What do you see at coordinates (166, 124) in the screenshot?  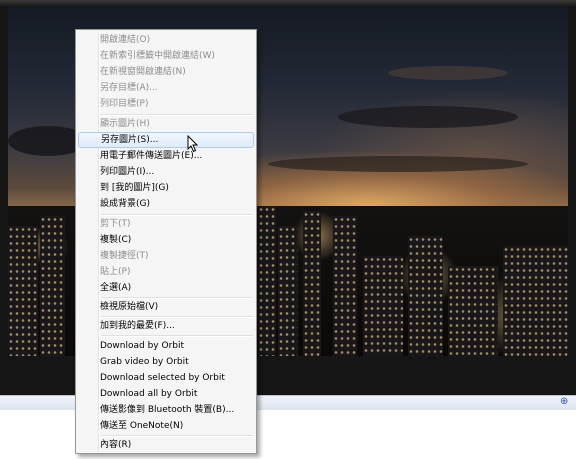 I see `menu-item-show-picture: 顯示圖片(H)` at bounding box center [166, 124].